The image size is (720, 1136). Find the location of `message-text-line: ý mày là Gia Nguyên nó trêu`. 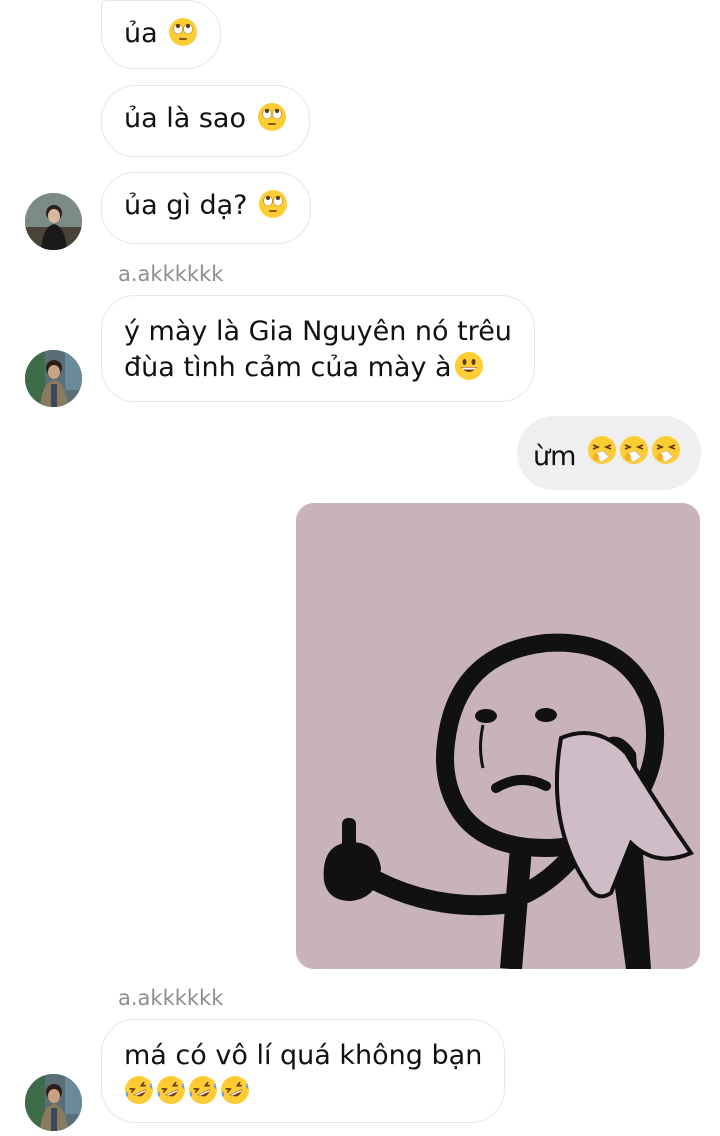

message-text-line: ý mày là Gia Nguyên nó trêu is located at coordinates (318, 331).